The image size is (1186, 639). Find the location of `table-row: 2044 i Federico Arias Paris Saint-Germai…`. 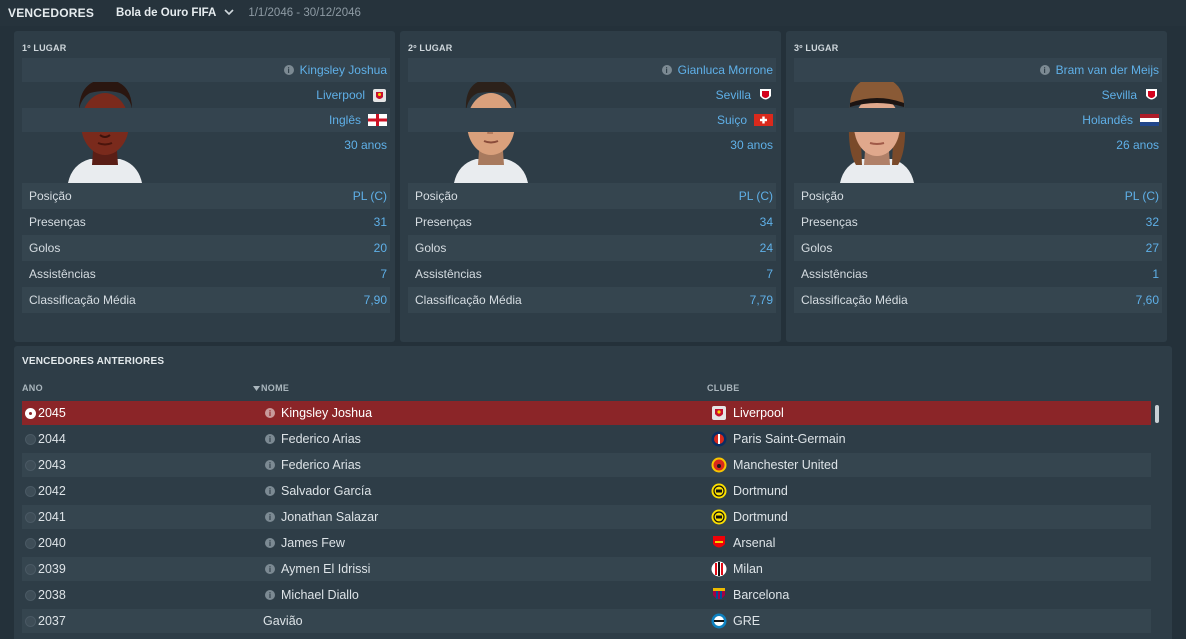

table-row: 2044 i Federico Arias Paris Saint-Germai… is located at coordinates (586, 439).